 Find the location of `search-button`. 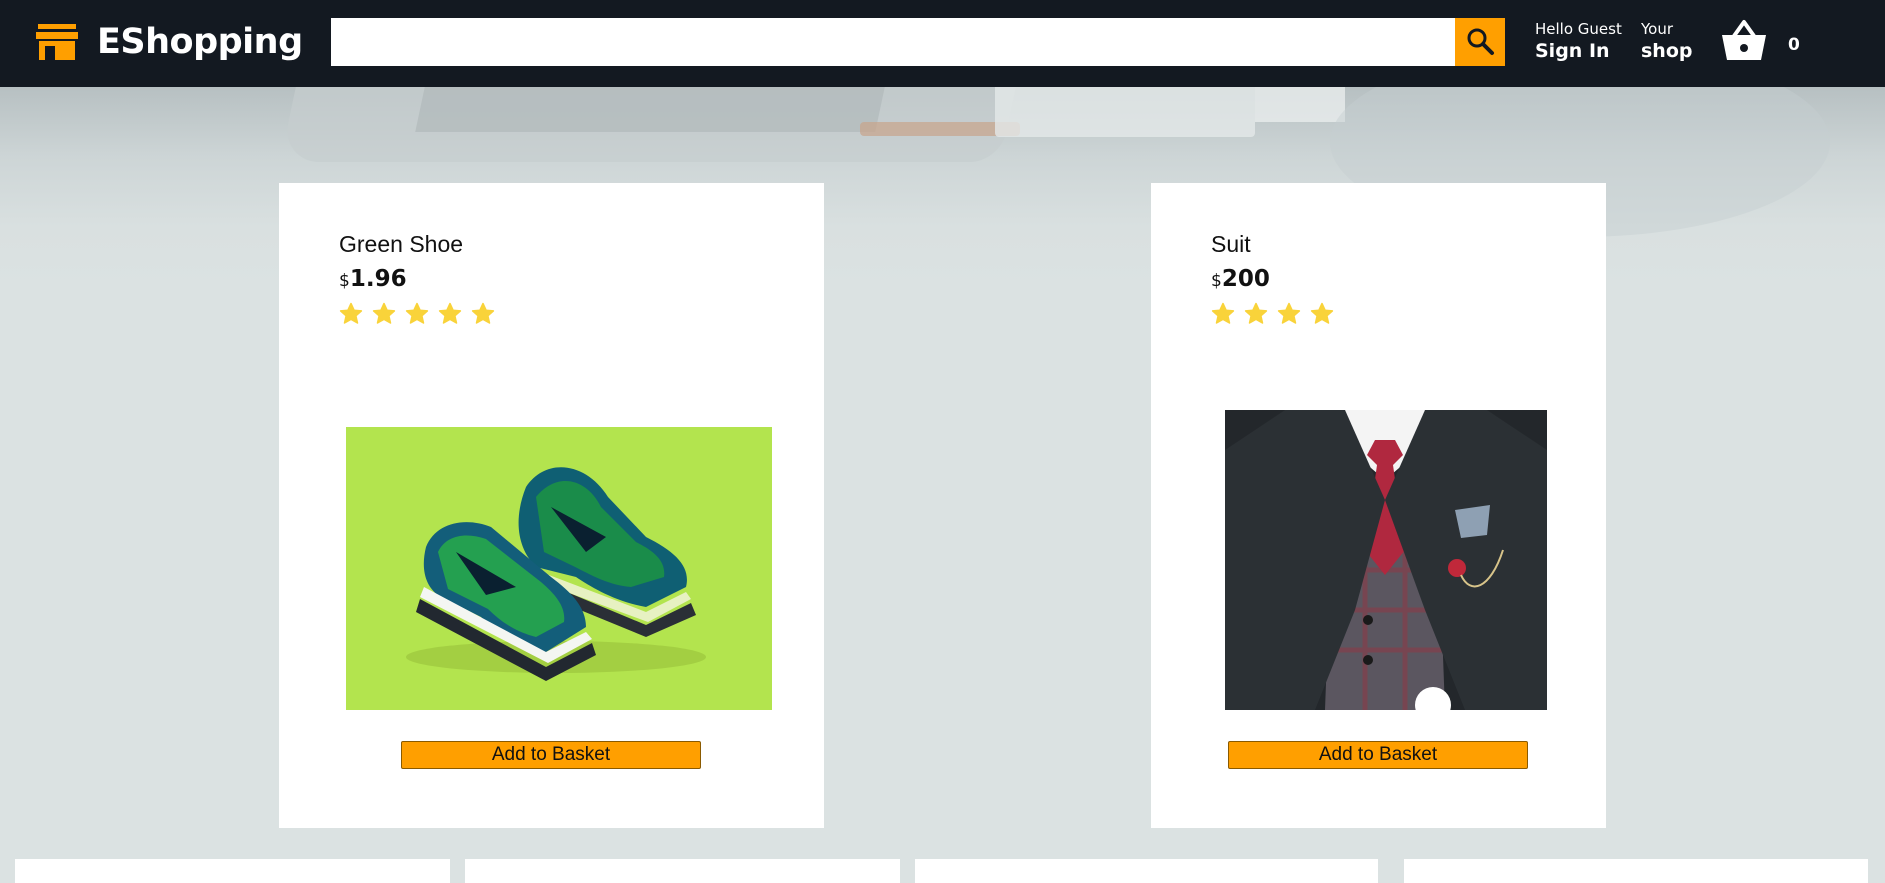

search-button is located at coordinates (1480, 42).